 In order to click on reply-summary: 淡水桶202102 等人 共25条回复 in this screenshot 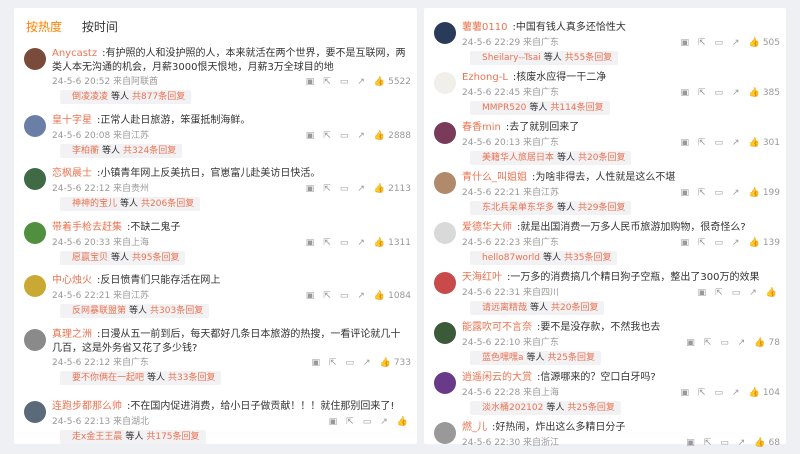, I will do `click(545, 408)`.